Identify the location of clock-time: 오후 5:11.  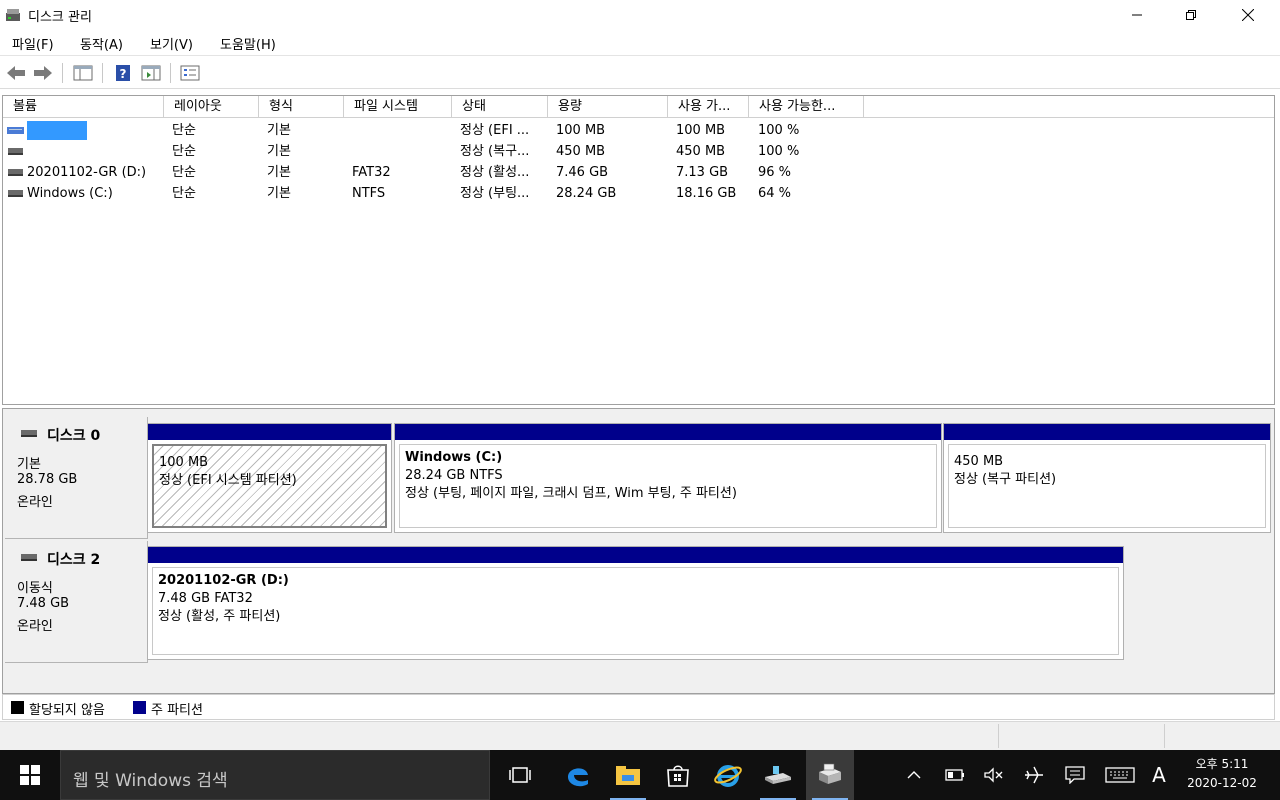
(1222, 764).